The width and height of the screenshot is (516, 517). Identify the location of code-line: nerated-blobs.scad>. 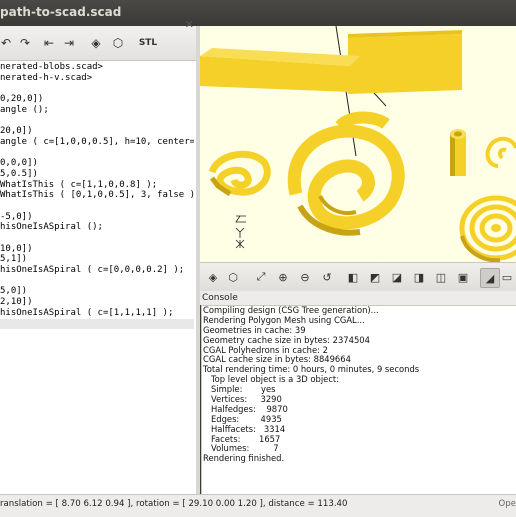
(51, 67).